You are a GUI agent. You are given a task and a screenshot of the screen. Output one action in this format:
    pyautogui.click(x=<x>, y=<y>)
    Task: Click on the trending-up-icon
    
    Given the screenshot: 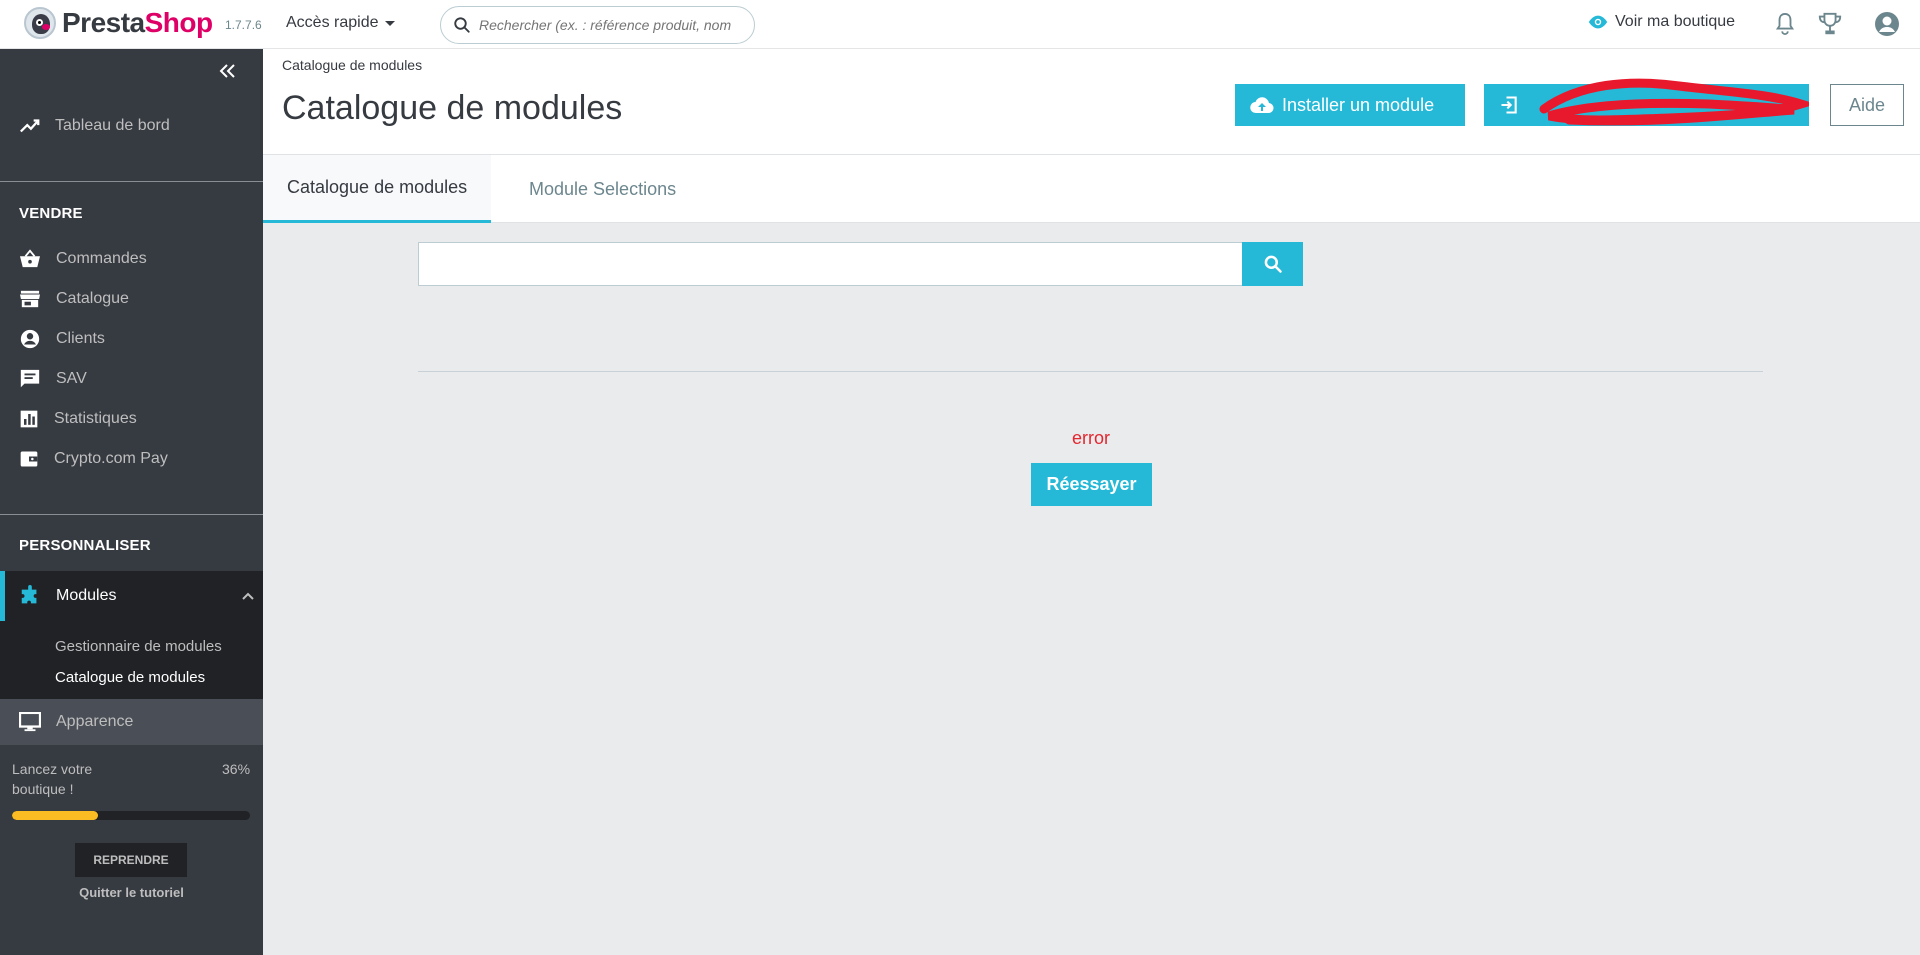 What is the action you would take?
    pyautogui.click(x=30, y=126)
    